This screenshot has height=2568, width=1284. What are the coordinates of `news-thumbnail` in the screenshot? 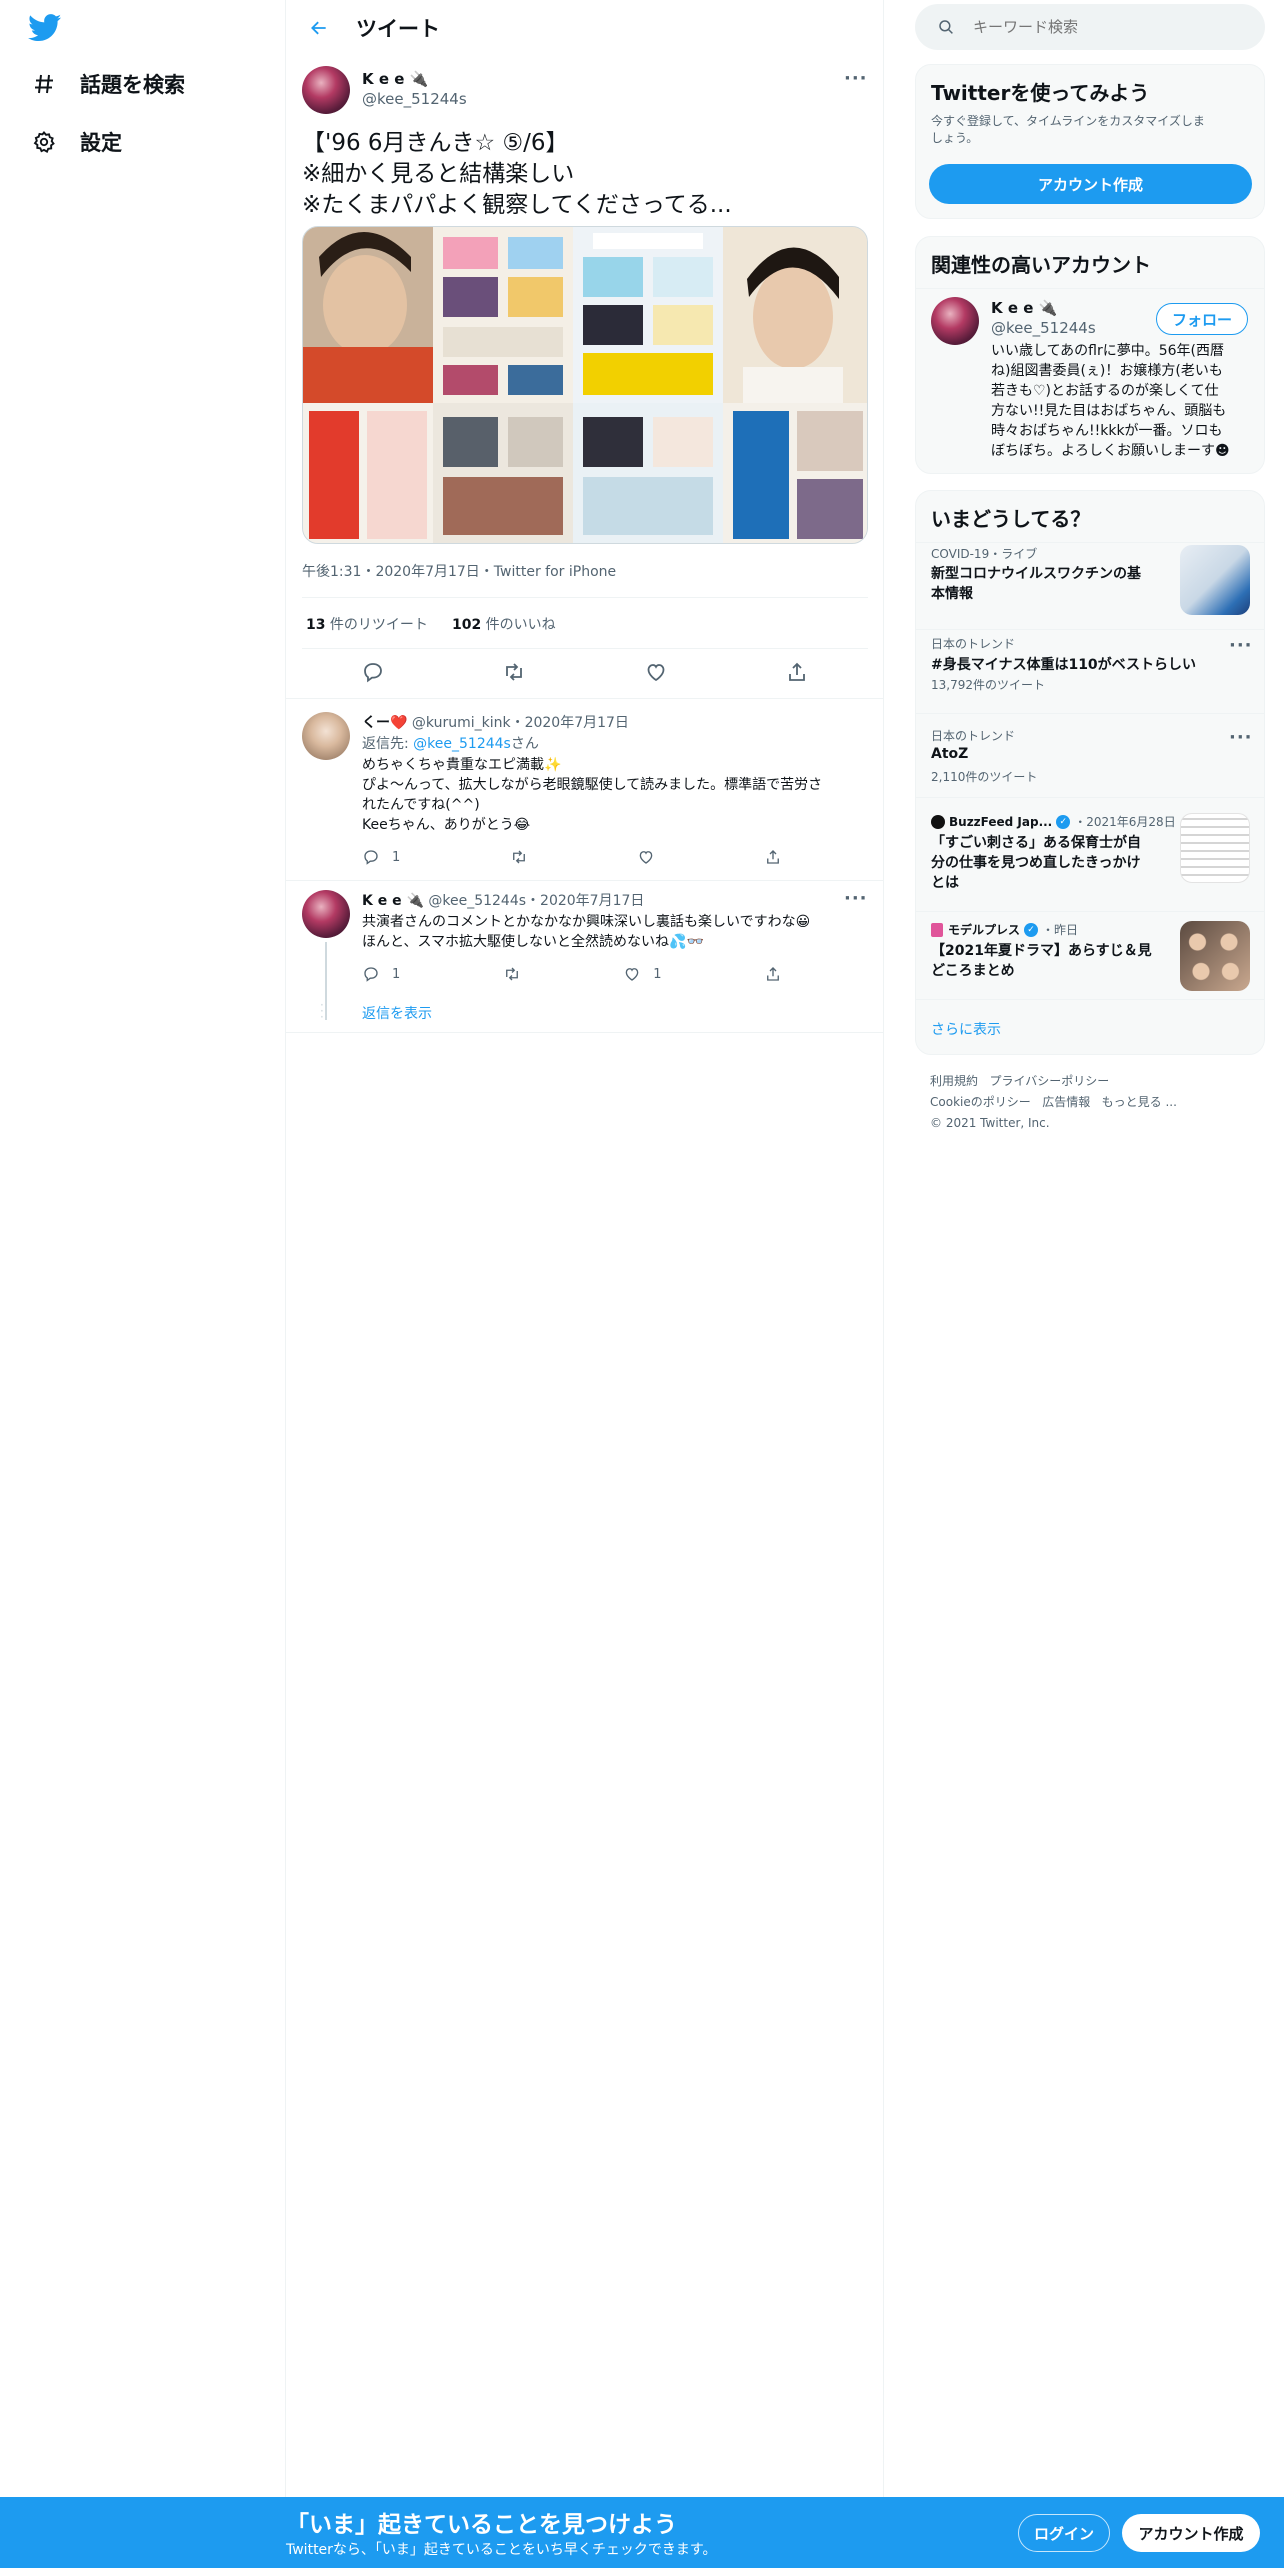 It's located at (1215, 848).